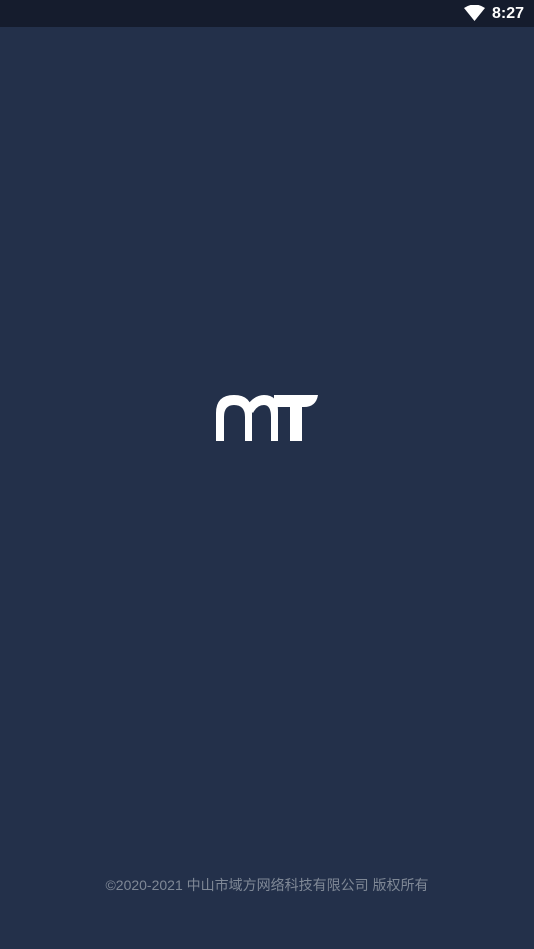  Describe the element at coordinates (507, 13) in the screenshot. I see `status-time: 8:27` at that location.